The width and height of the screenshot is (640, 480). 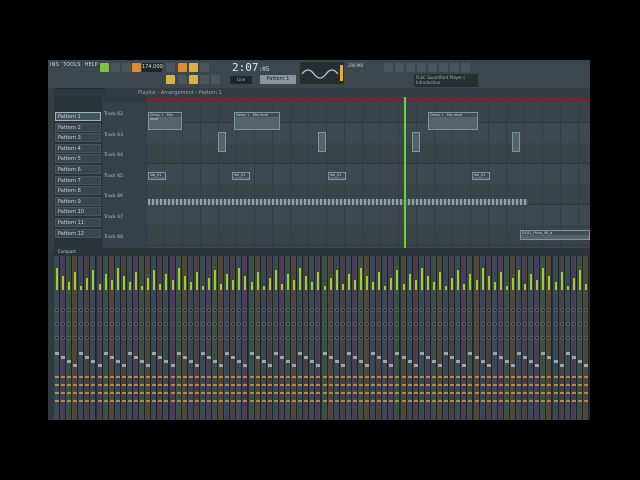 I want to click on pattern-item: Pattern 9, so click(x=78, y=201).